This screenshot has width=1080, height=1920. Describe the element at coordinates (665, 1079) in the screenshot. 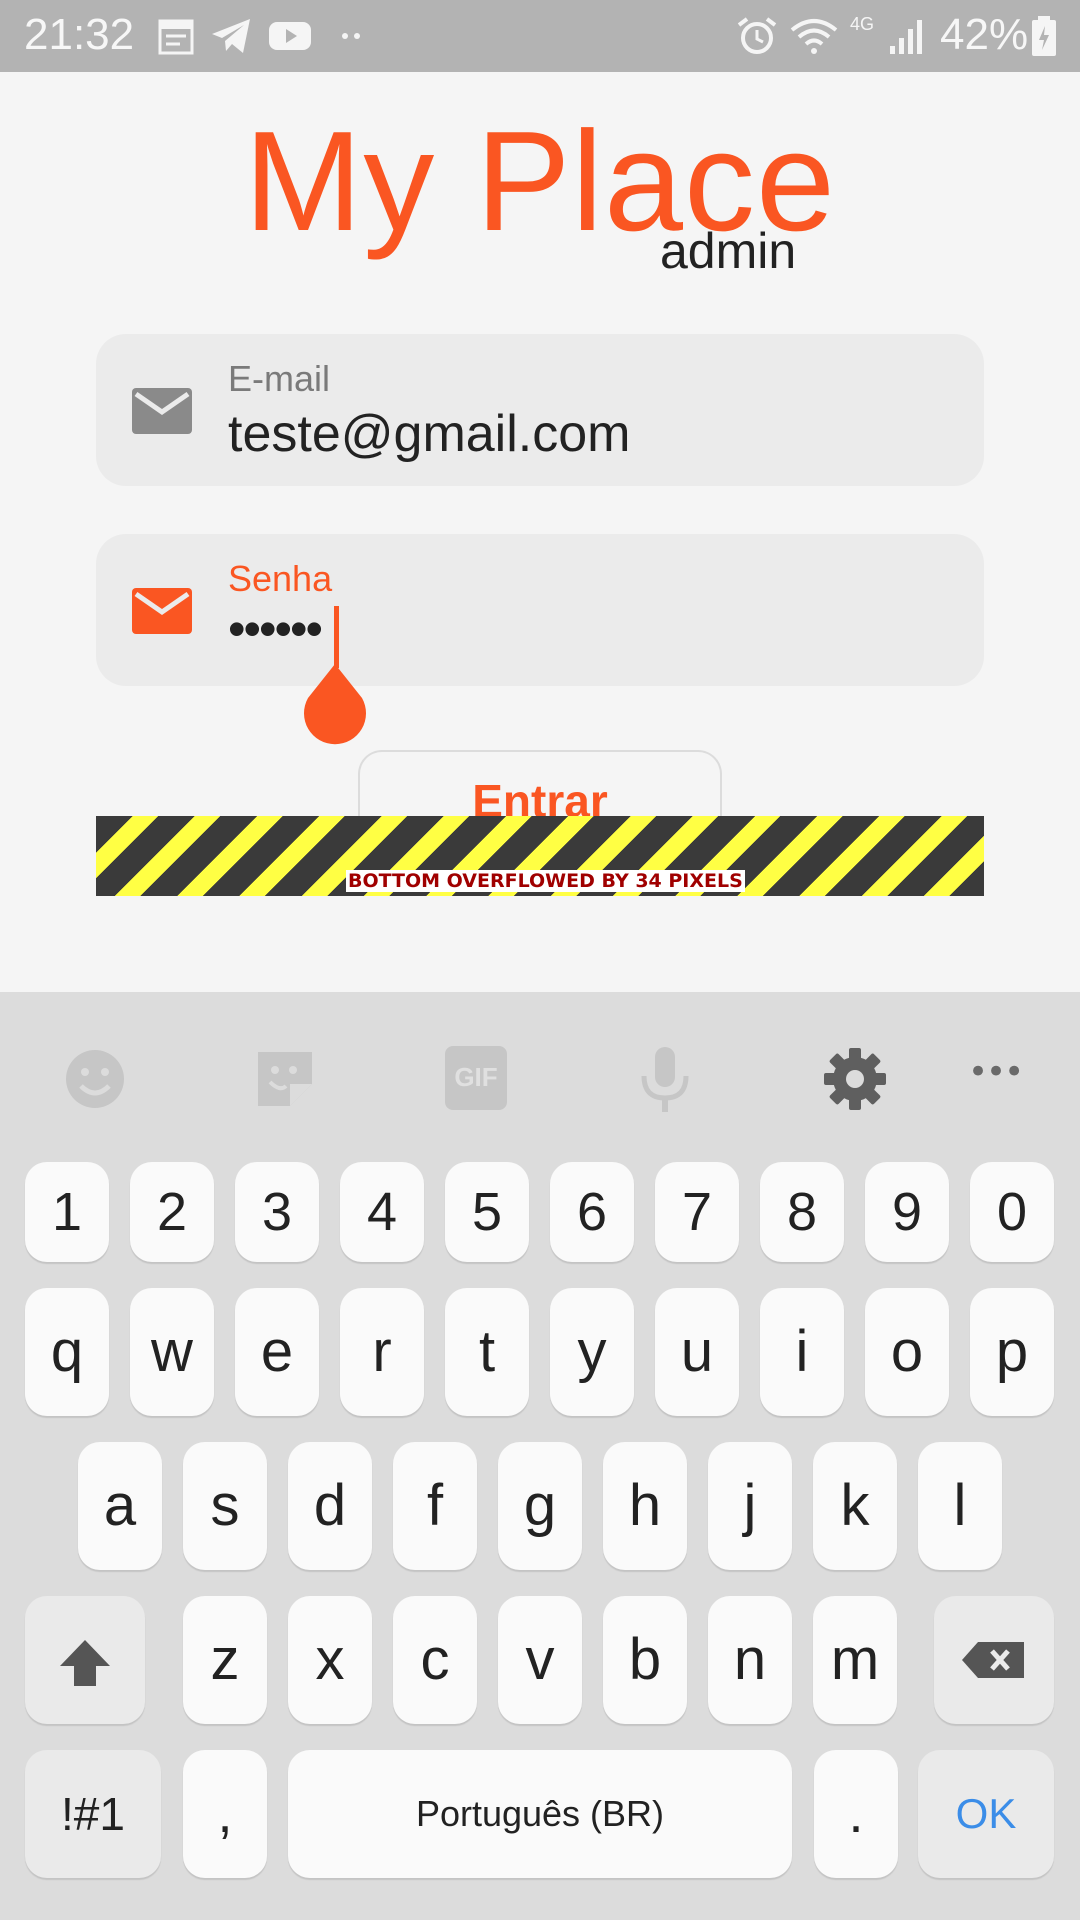

I see `microphone-icon` at that location.